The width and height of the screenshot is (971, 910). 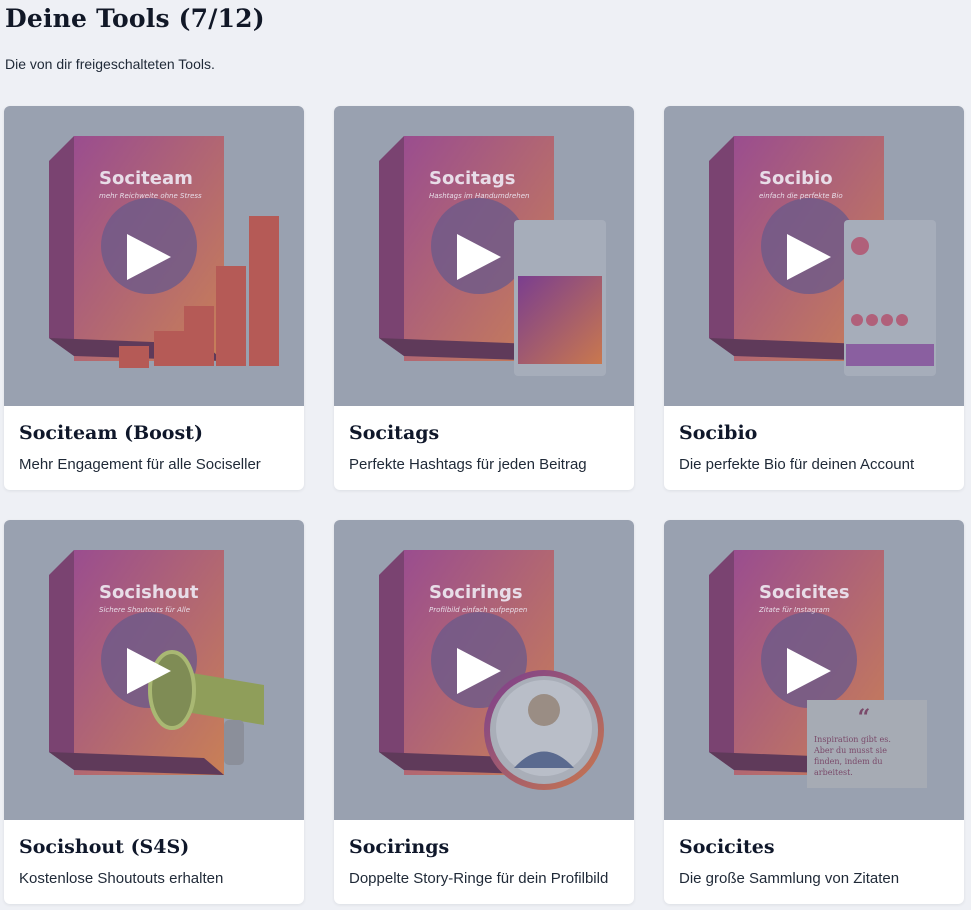 I want to click on box-title: Socirings, so click(x=476, y=592).